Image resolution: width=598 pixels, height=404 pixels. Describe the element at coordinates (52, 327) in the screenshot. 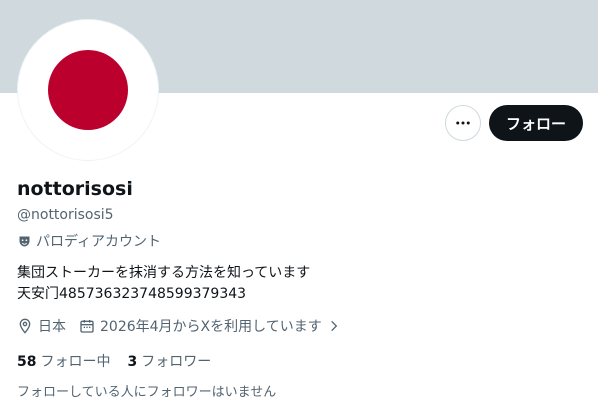

I see `location-text: 日本` at that location.